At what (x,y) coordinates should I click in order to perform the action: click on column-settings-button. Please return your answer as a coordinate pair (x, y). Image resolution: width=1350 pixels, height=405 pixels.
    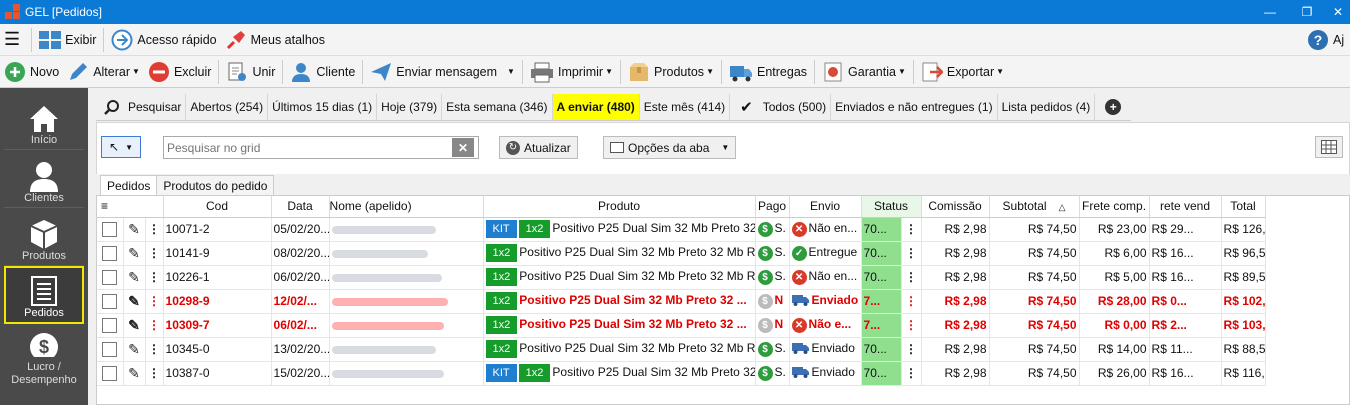
    Looking at the image, I should click on (1329, 147).